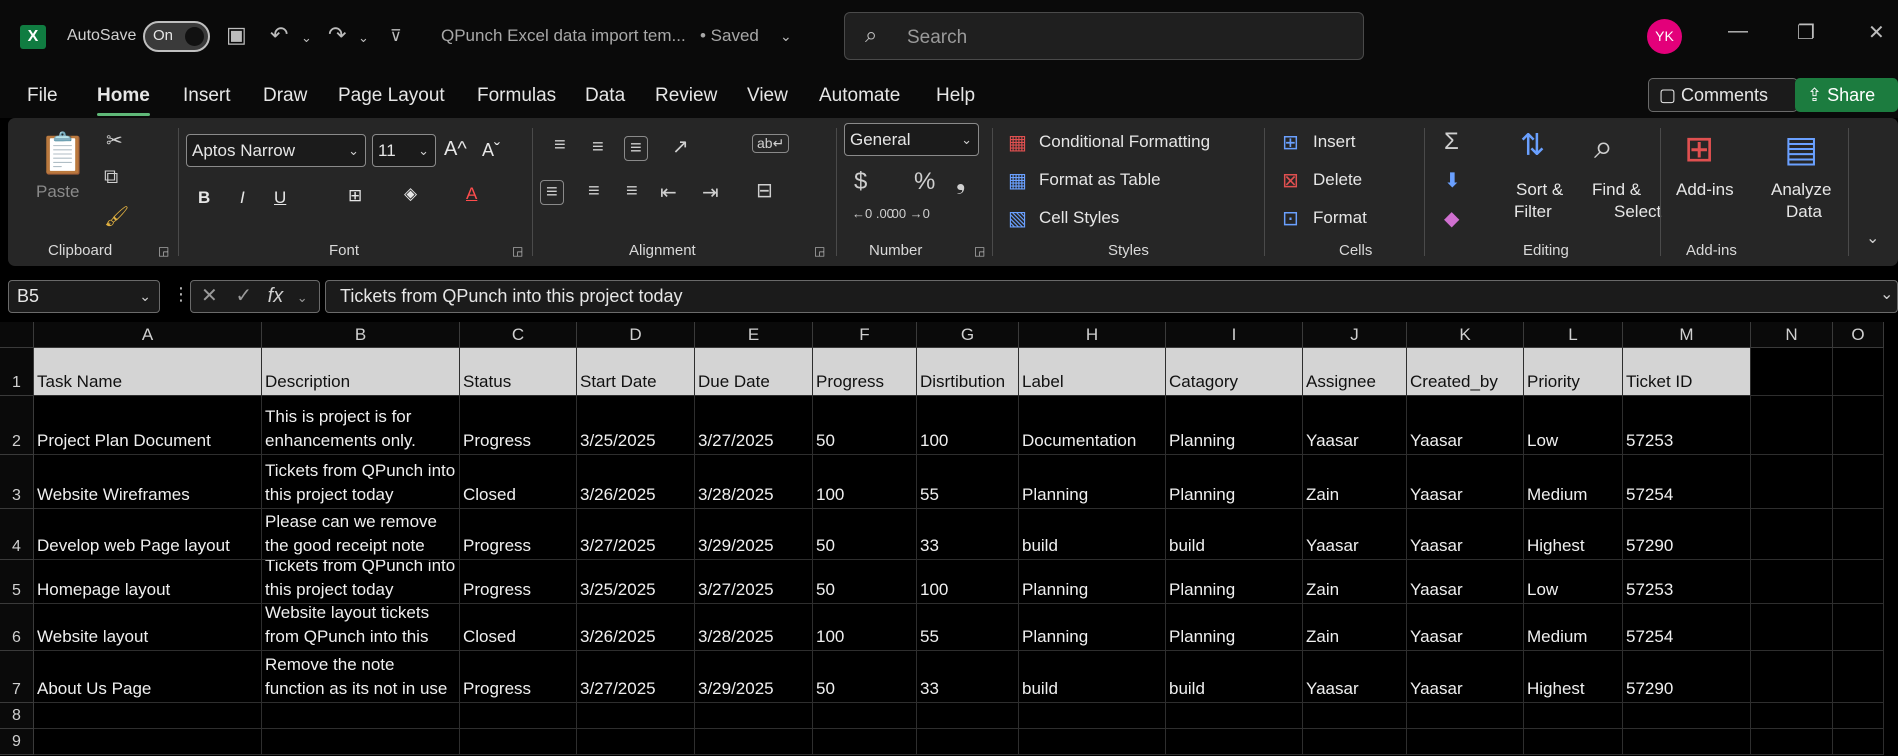 This screenshot has height=756, width=1898. Describe the element at coordinates (1804, 212) in the screenshot. I see `analyze-data-label-2: Data` at that location.